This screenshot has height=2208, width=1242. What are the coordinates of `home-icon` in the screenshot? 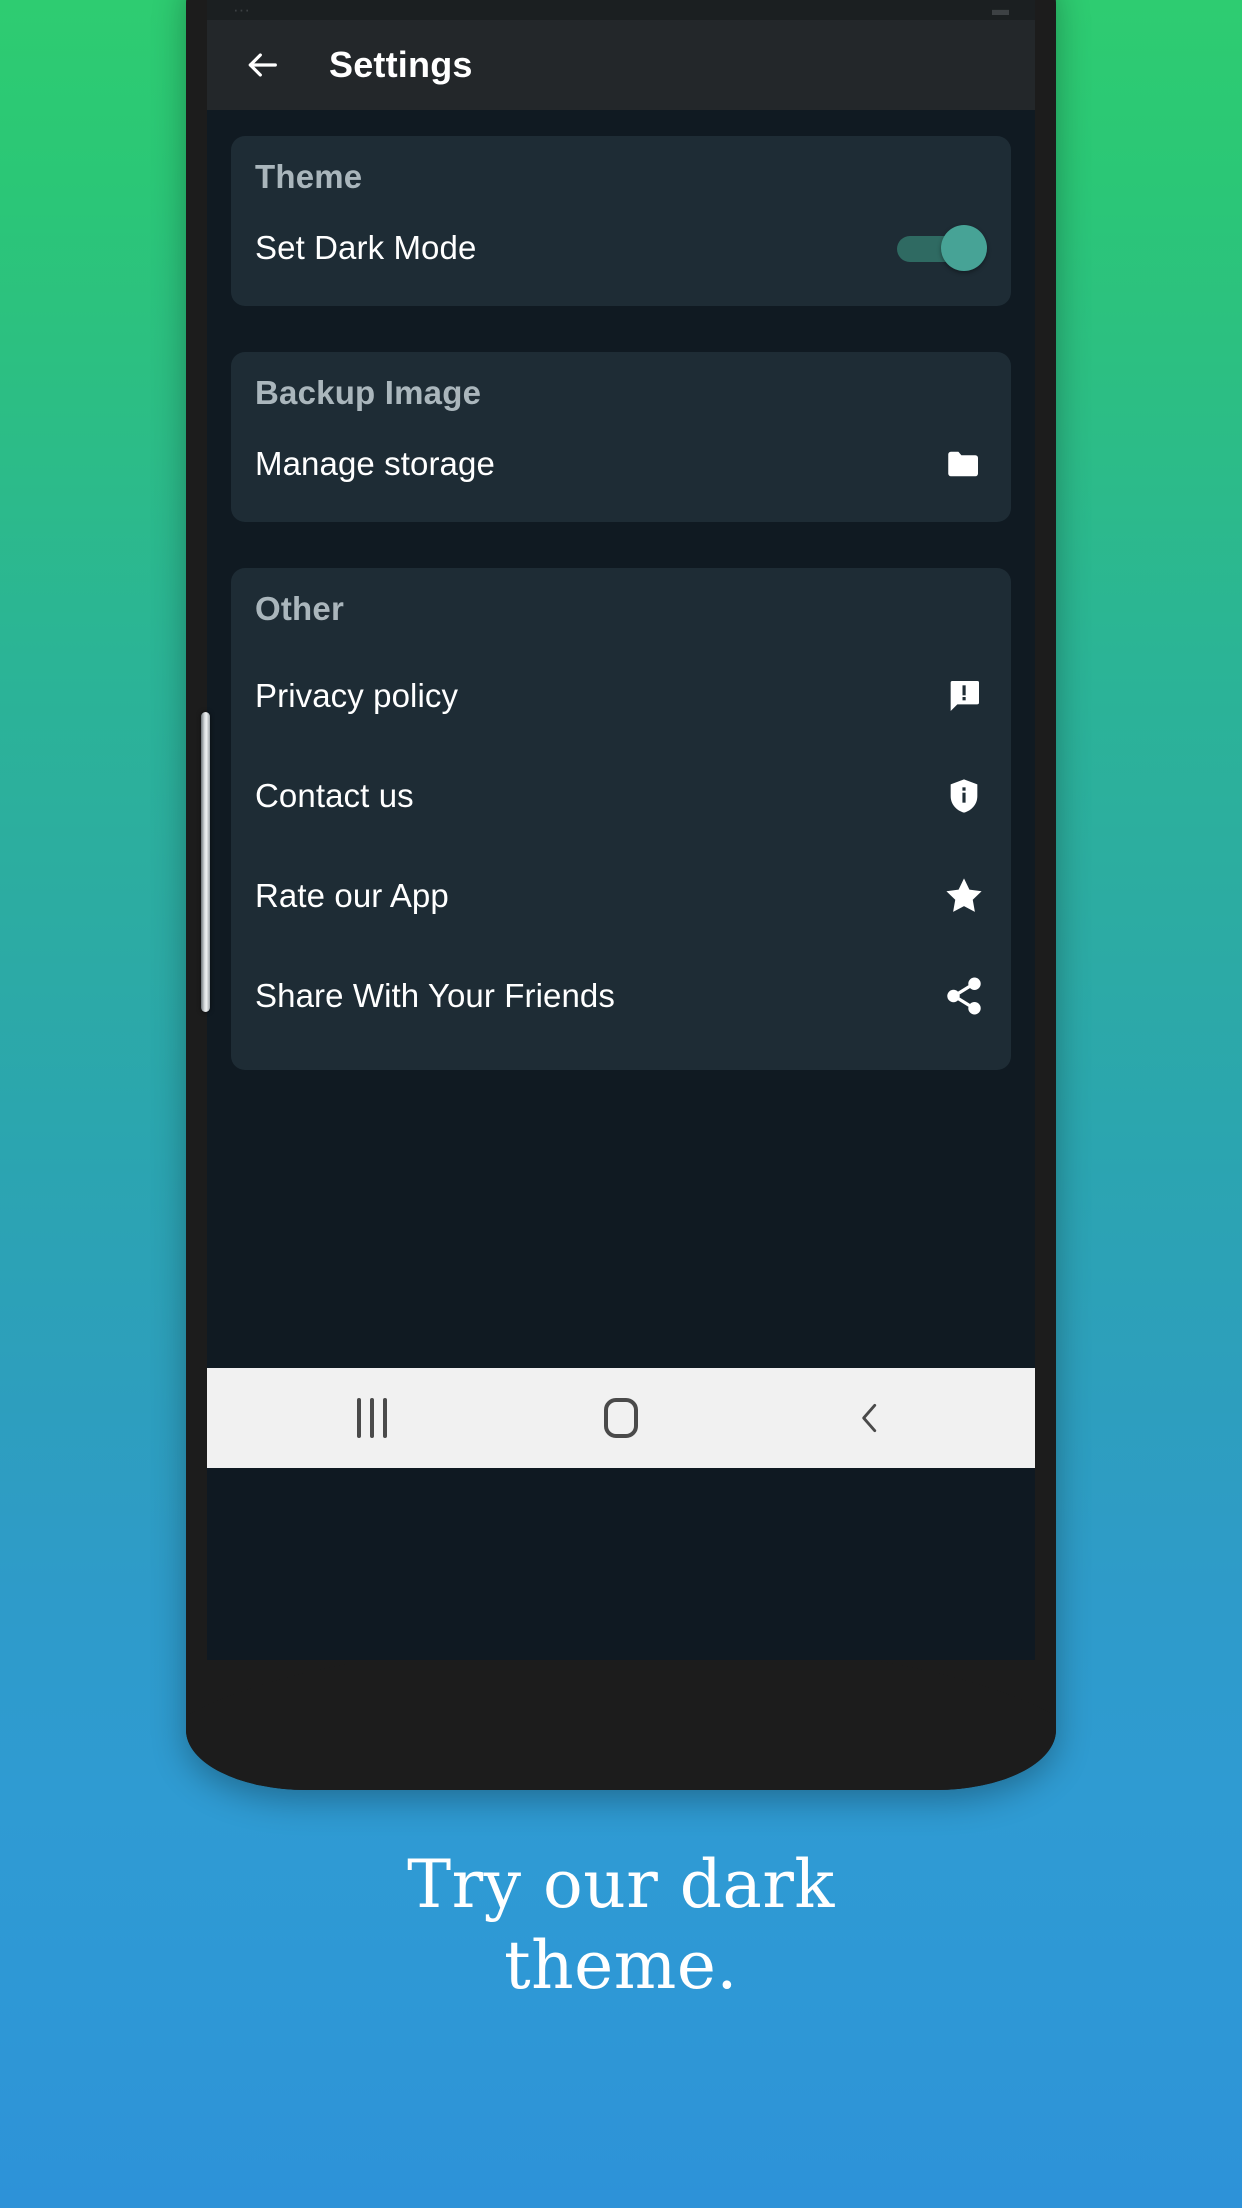 It's located at (621, 1418).